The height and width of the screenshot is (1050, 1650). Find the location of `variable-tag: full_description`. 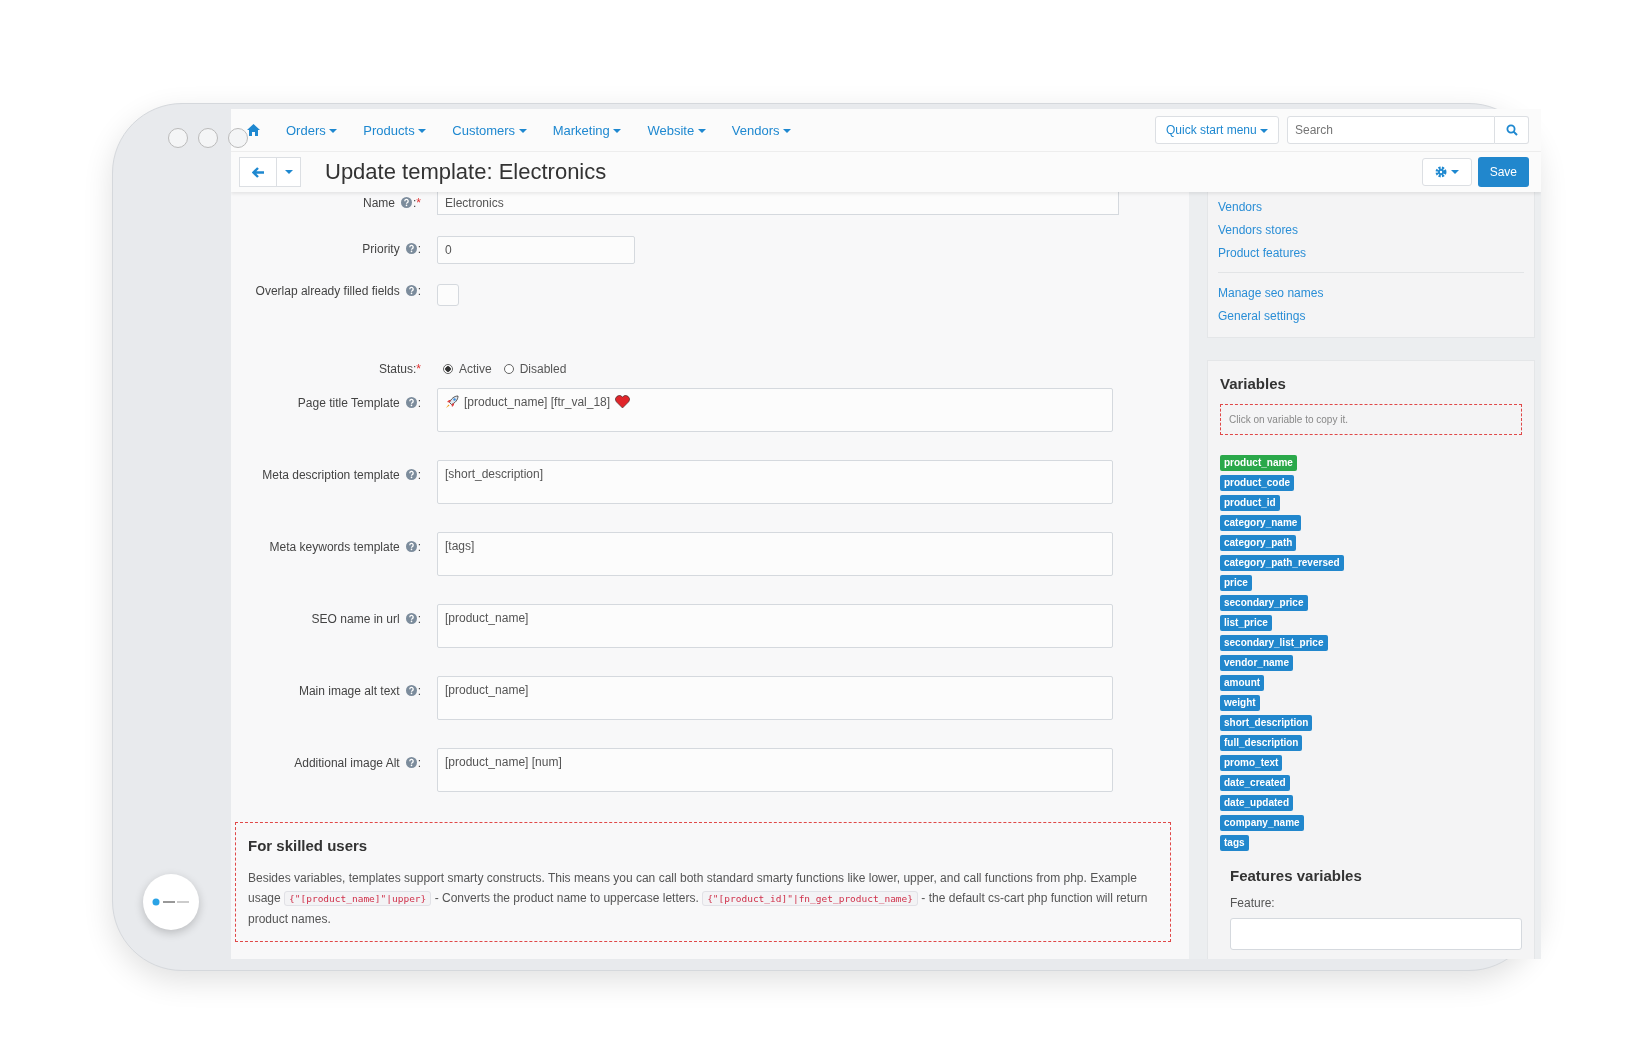

variable-tag: full_description is located at coordinates (1261, 743).